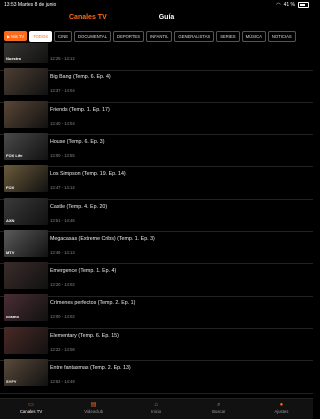 The image size is (320, 419). I want to click on battery-percent: 41 %, so click(289, 5).